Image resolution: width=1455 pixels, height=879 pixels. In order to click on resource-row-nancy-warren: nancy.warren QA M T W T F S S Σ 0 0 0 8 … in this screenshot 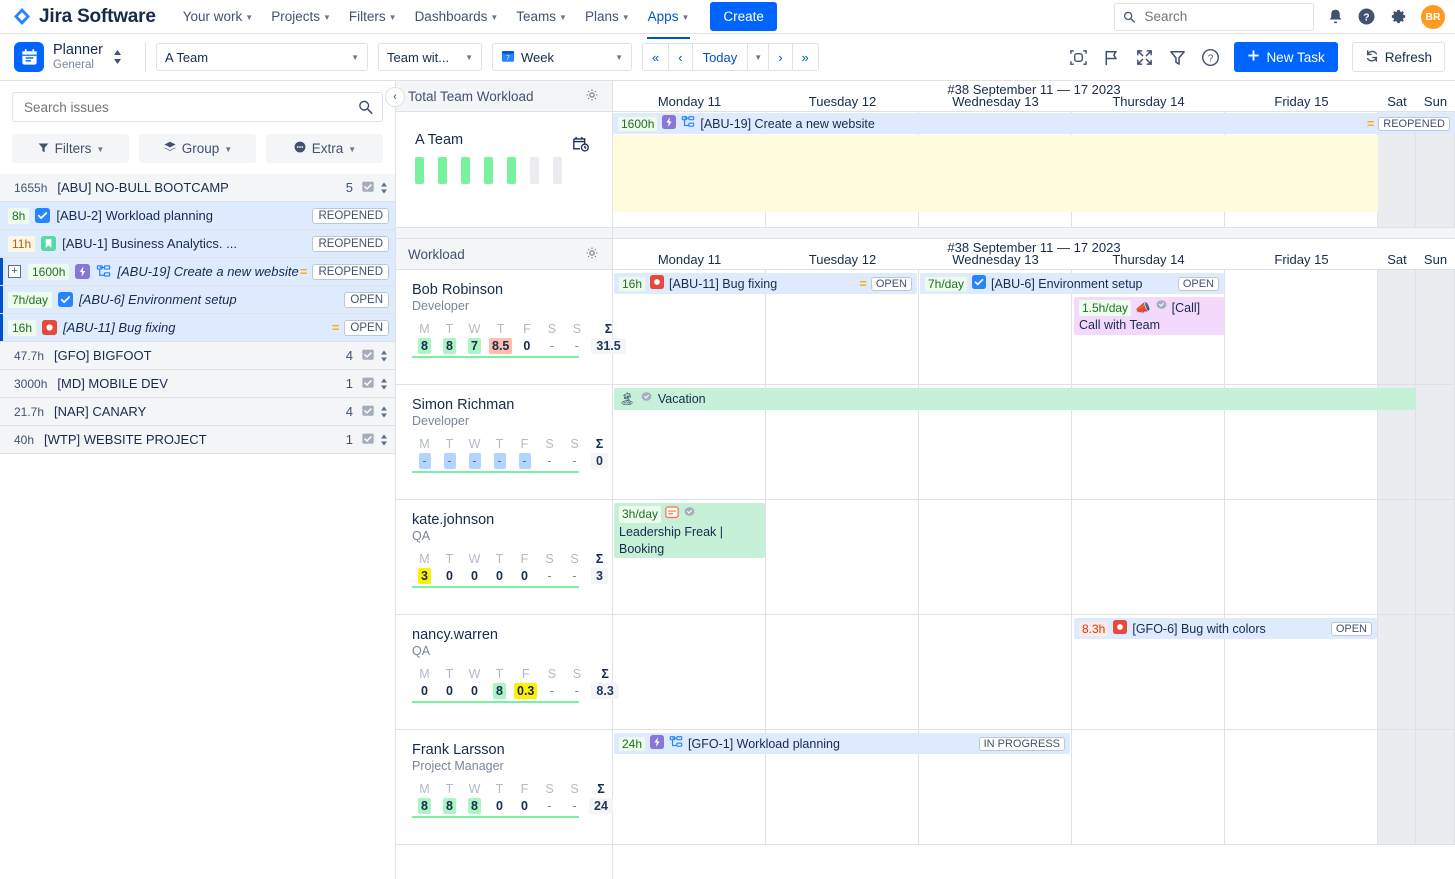, I will do `click(507, 672)`.